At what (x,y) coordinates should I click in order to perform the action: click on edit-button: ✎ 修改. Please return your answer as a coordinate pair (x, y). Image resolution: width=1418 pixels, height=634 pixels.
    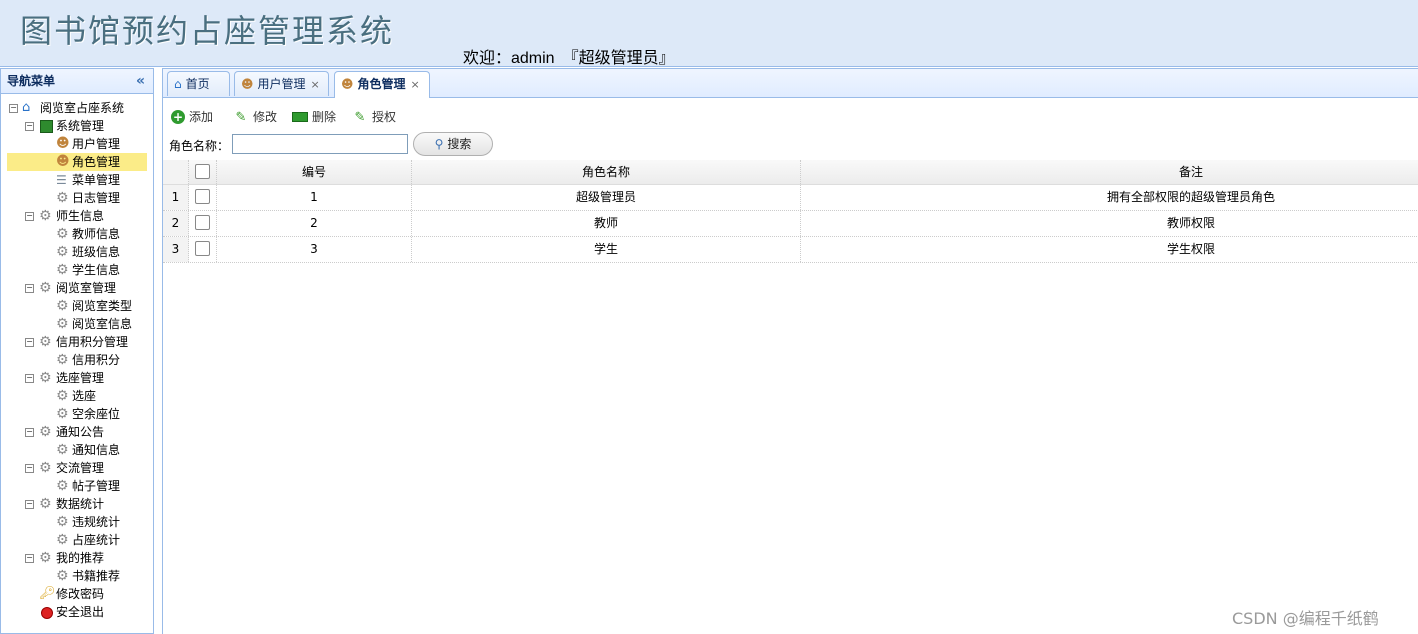
    Looking at the image, I should click on (255, 117).